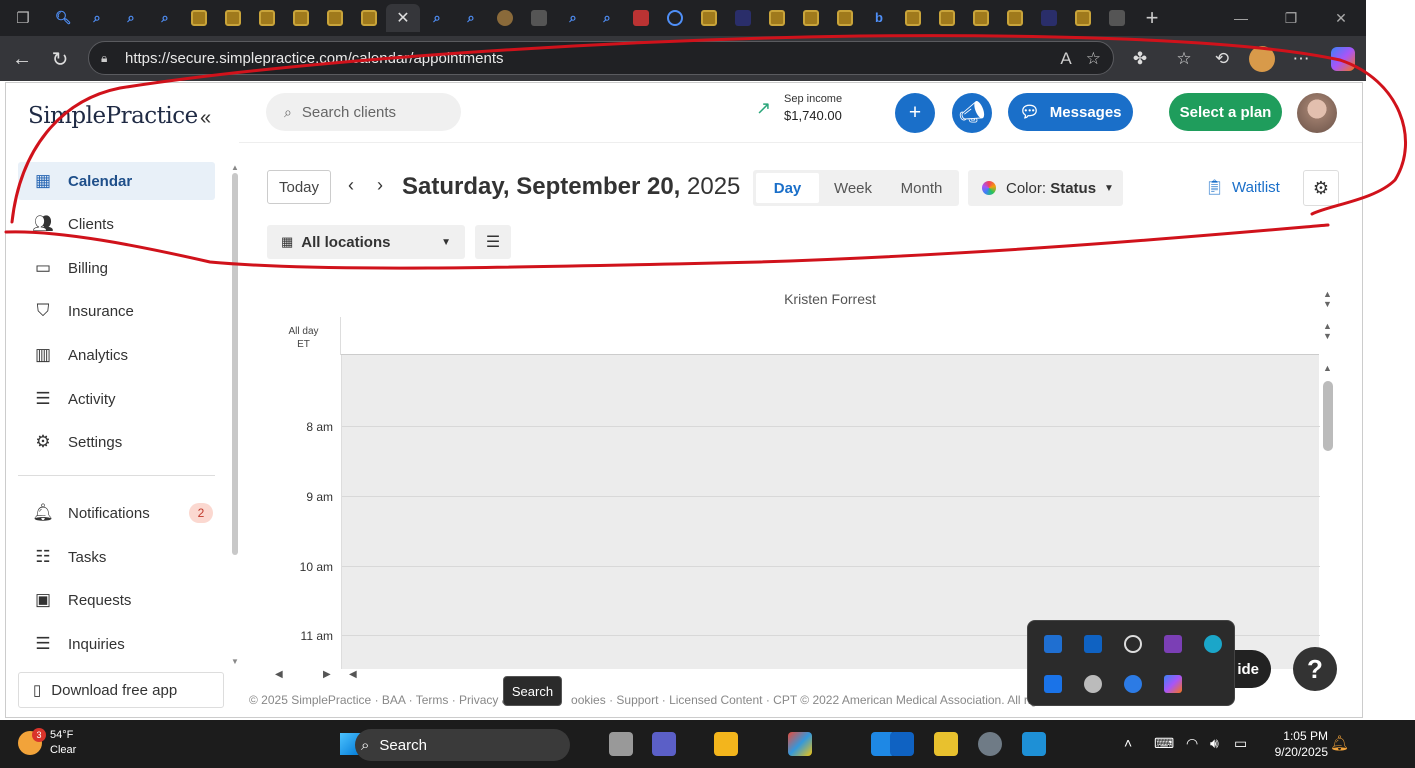 This screenshot has height=768, width=1415. What do you see at coordinates (1225, 112) in the screenshot?
I see `select-plan-button: Select a plan` at bounding box center [1225, 112].